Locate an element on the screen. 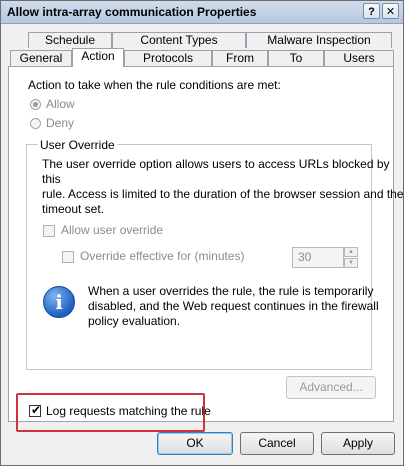  user-override-title: User Override is located at coordinates (77, 145).